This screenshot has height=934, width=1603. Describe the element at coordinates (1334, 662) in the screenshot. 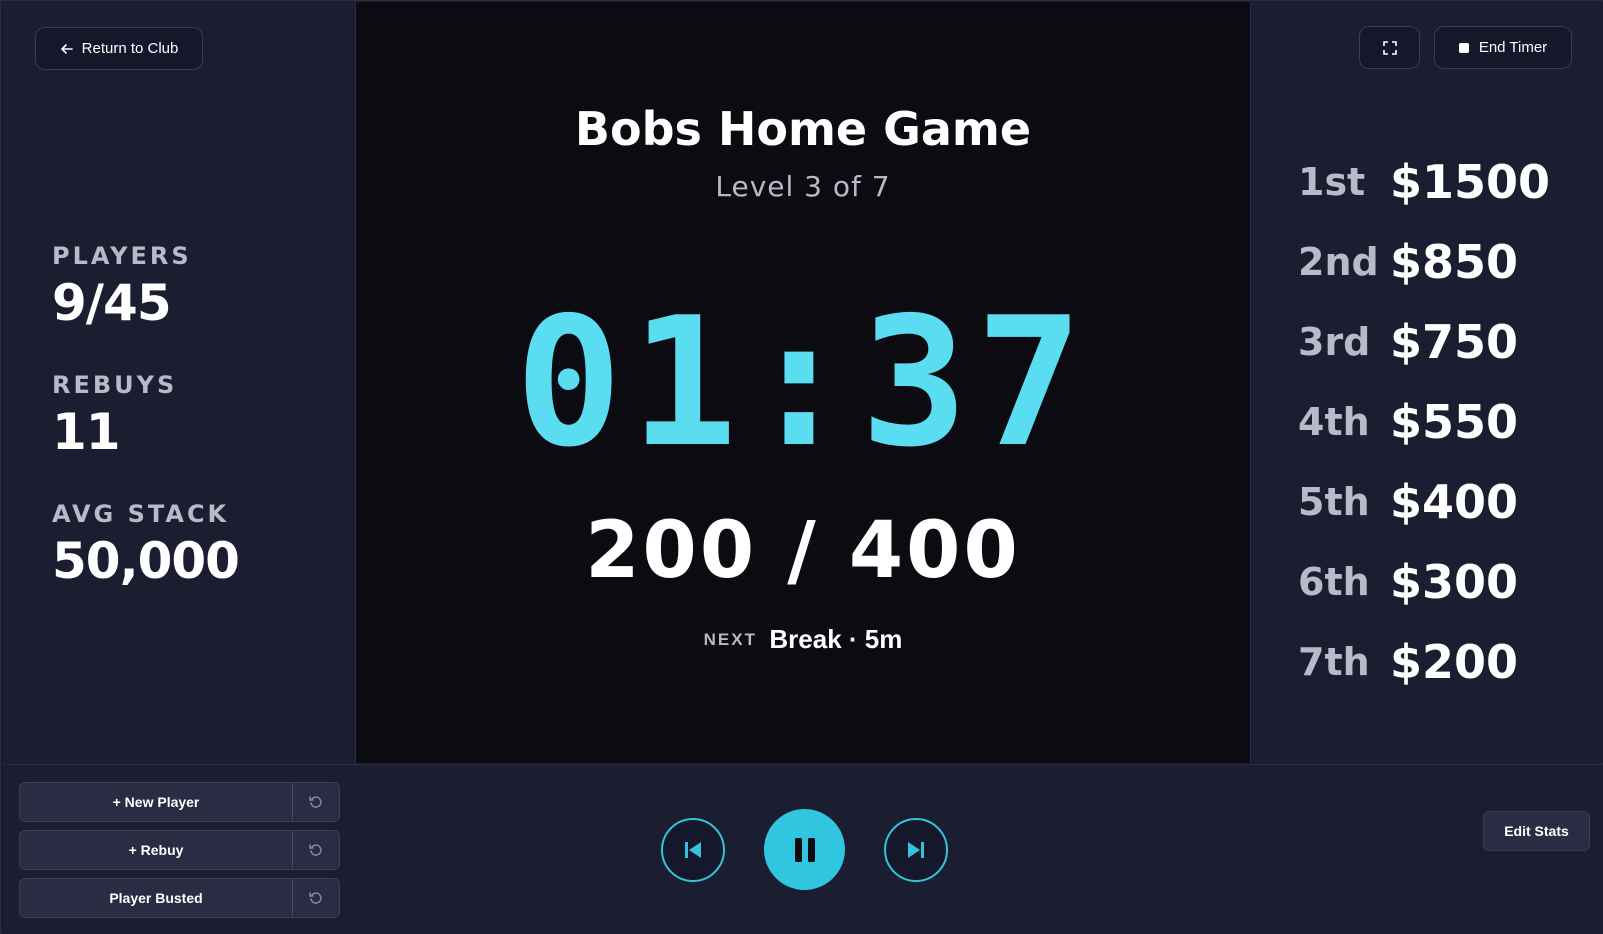

I see `payout-place: 7th` at that location.